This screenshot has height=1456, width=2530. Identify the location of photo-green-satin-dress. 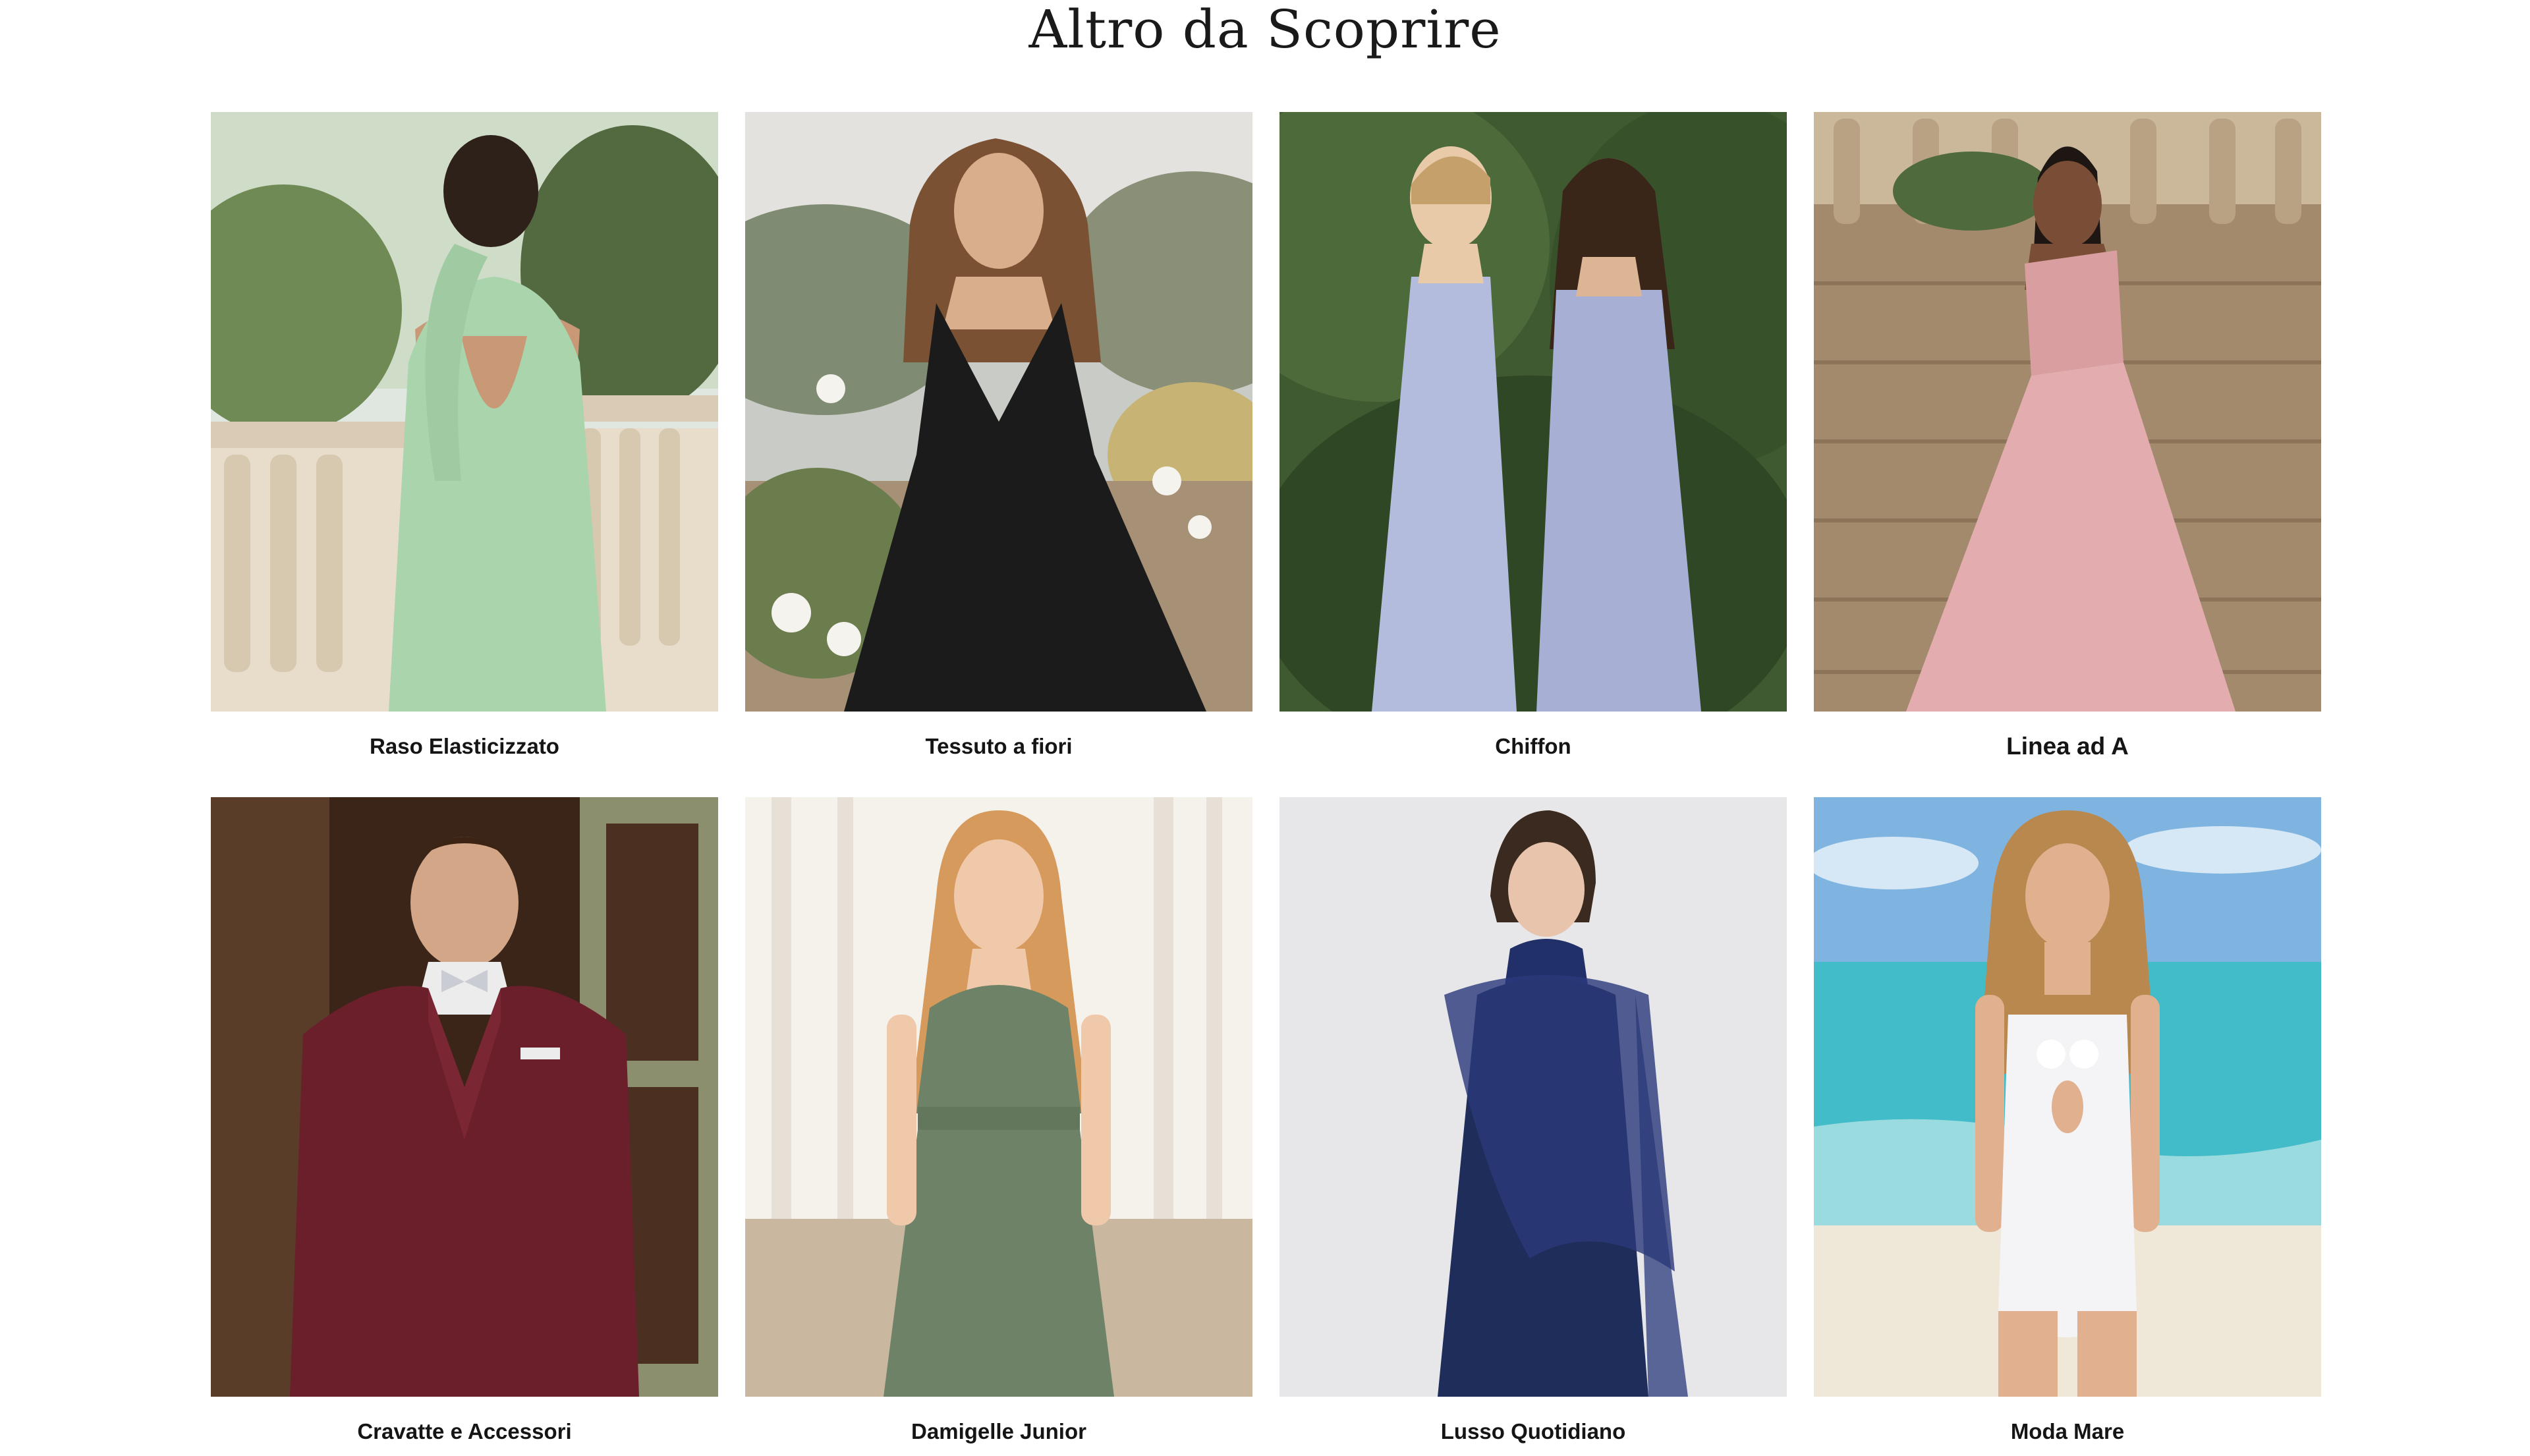
(464, 412).